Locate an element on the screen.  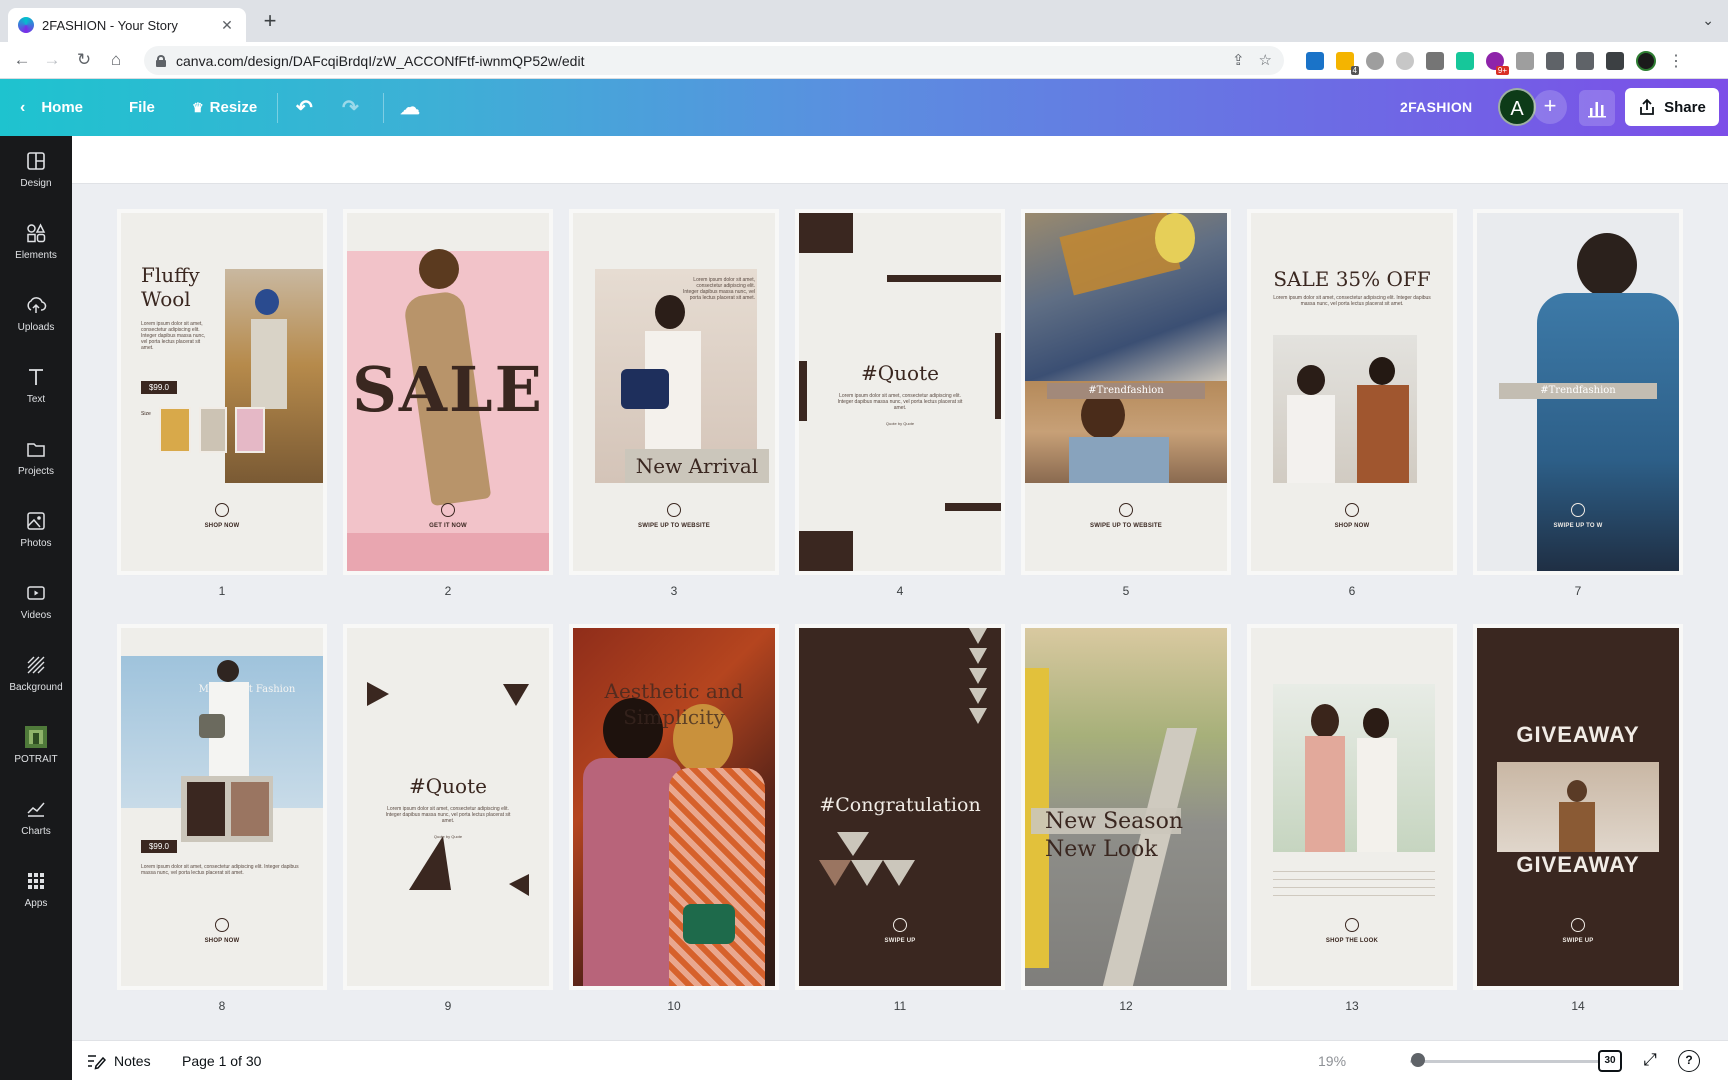
page-thumbnail-5: #Trendfashion SWIPE UP TO WEBSITE is located at coordinates (1126, 392).